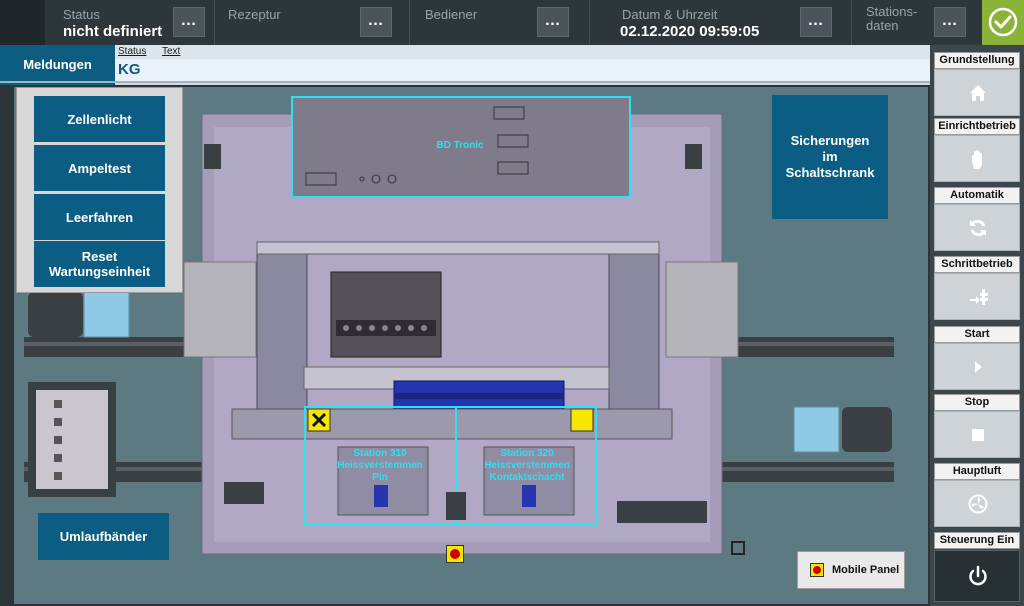  Describe the element at coordinates (977, 402) in the screenshot. I see `stop-label: Stop` at that location.